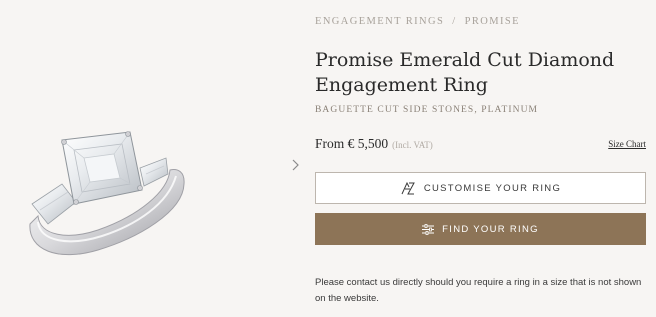 The image size is (656, 317). Describe the element at coordinates (408, 188) in the screenshot. I see `monogram-icon` at that location.